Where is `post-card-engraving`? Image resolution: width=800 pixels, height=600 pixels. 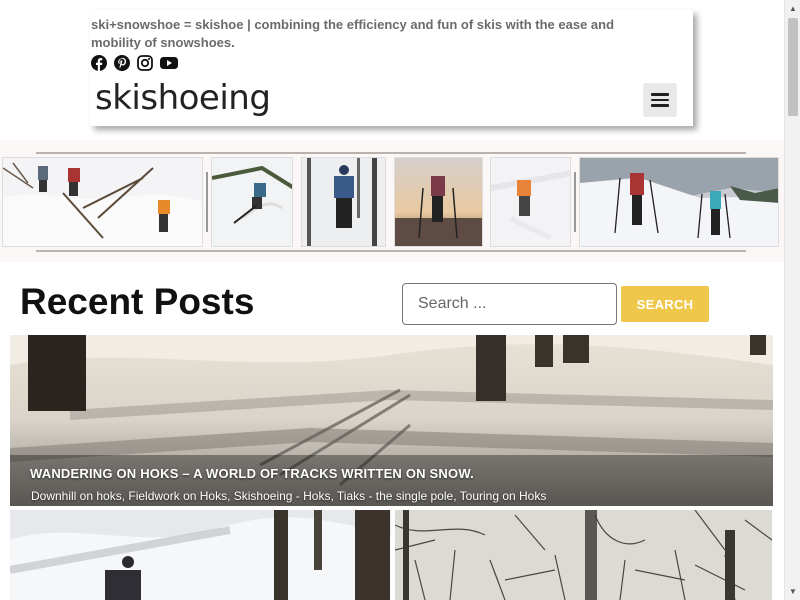 post-card-engraving is located at coordinates (583, 555).